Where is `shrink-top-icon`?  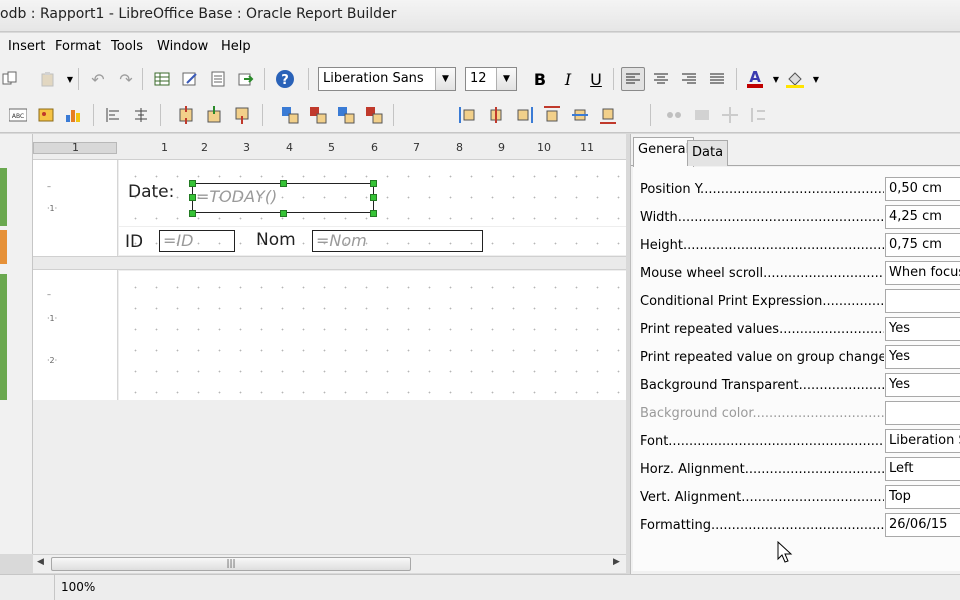 shrink-top-icon is located at coordinates (214, 115).